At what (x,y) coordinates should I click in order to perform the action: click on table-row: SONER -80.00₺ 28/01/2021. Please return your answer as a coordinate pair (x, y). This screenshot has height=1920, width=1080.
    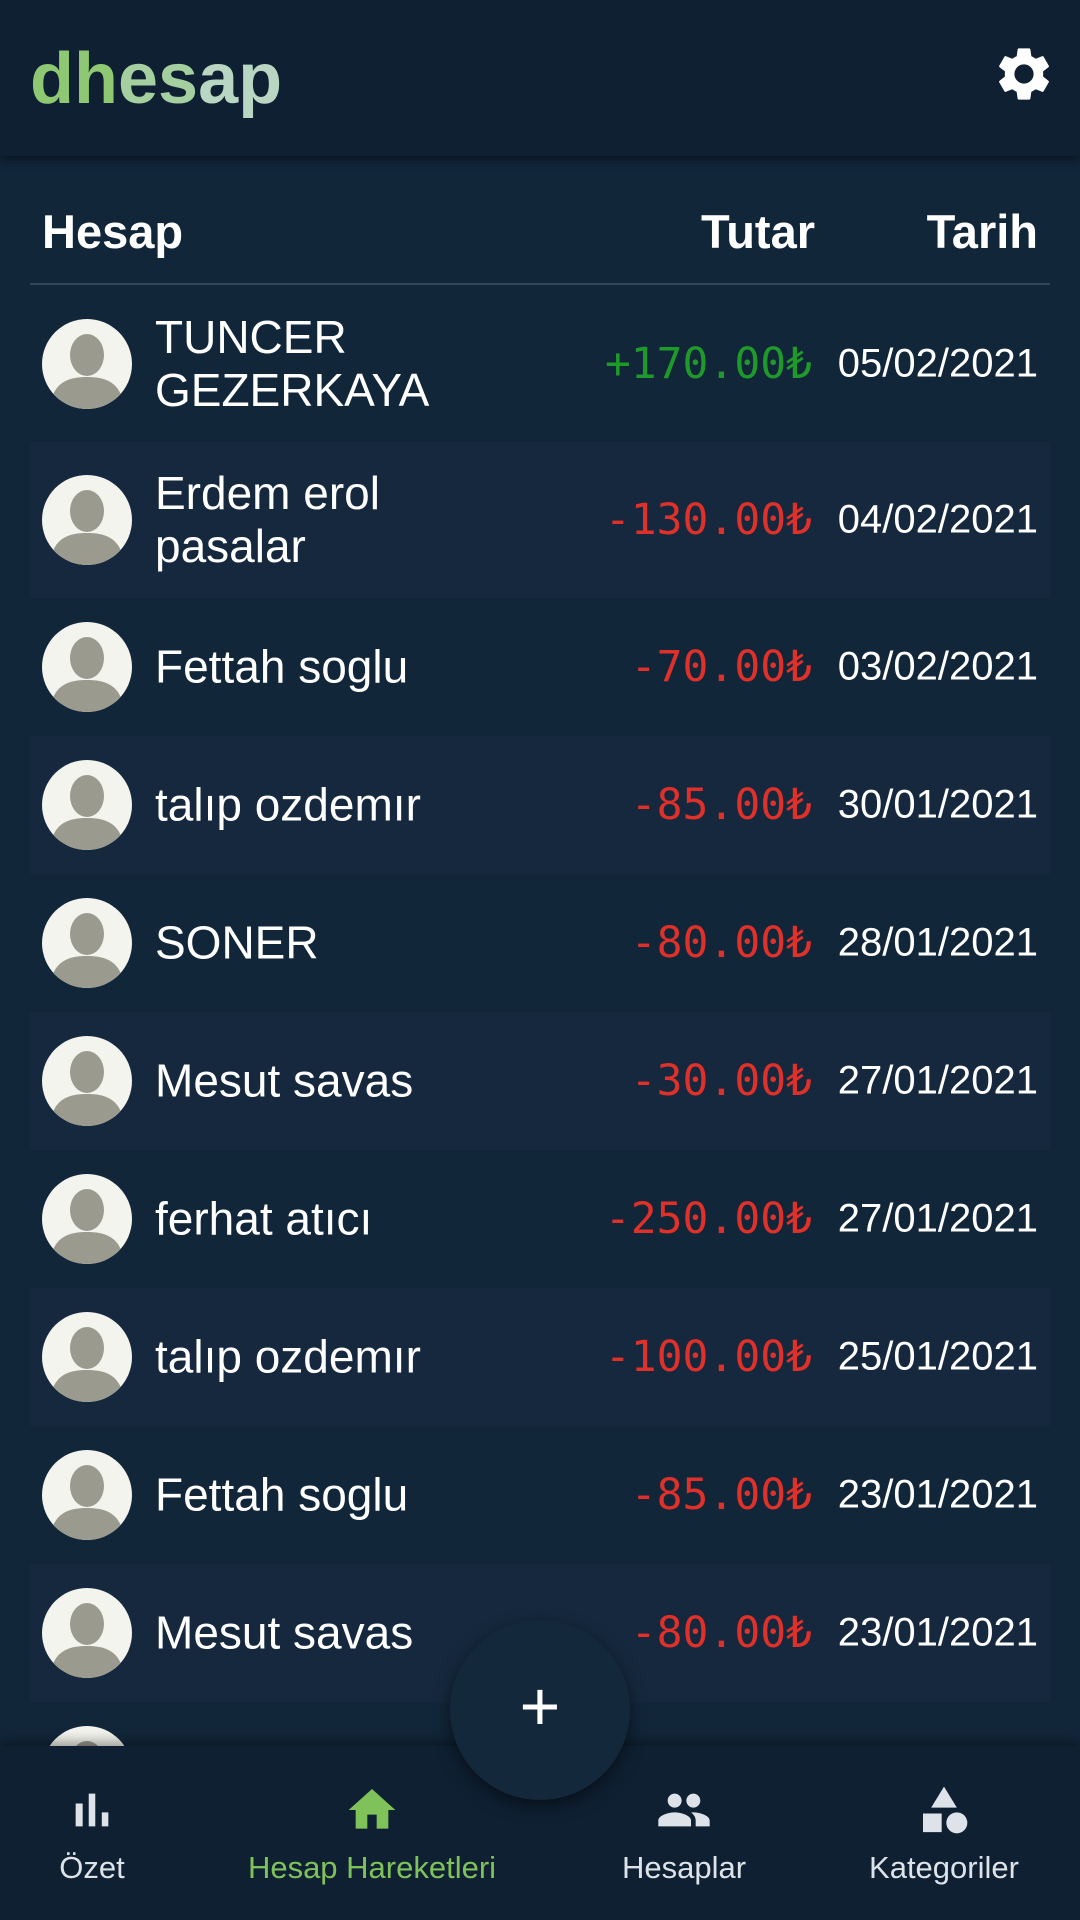
    Looking at the image, I should click on (540, 943).